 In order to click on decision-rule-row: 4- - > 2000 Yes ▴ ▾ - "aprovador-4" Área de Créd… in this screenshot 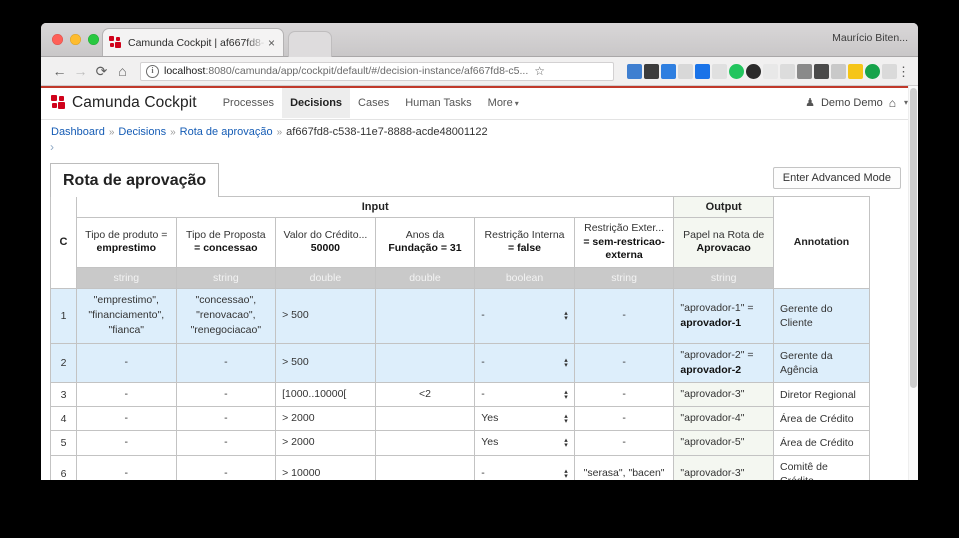, I will do `click(460, 419)`.